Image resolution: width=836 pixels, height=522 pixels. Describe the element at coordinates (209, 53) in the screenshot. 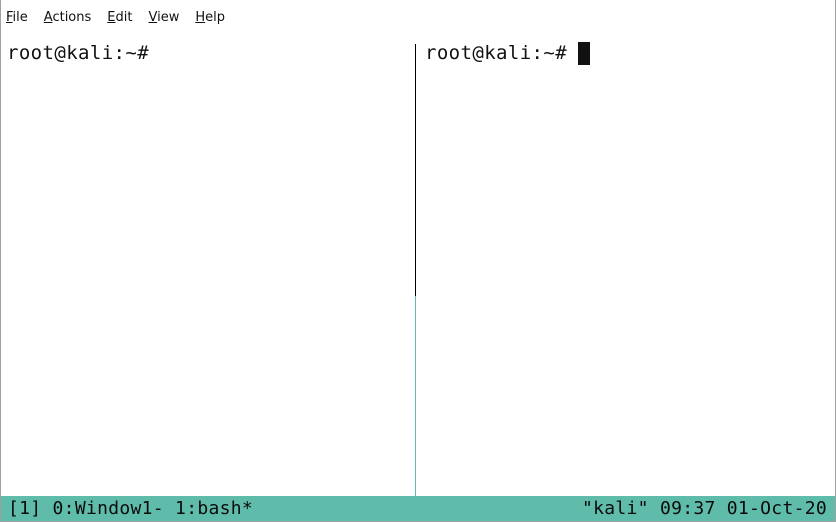

I see `prompt-line-left: root@kali:~#` at that location.